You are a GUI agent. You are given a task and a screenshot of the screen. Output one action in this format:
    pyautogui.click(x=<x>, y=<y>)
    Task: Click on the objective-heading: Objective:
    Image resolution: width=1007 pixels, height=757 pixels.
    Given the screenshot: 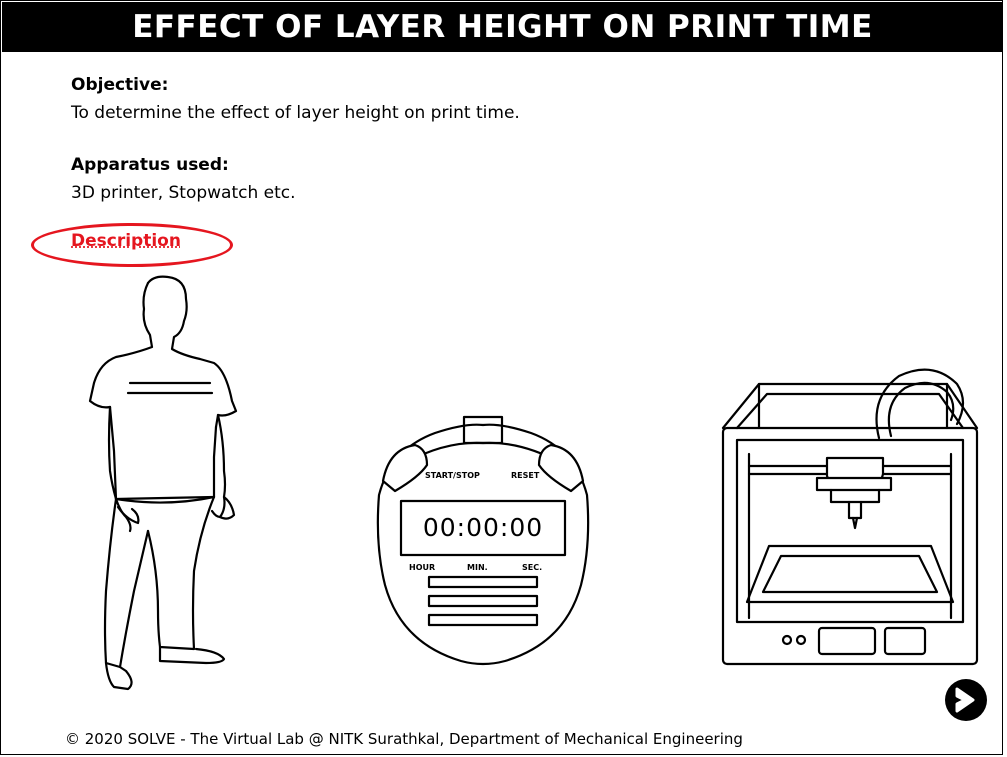 What is the action you would take?
    pyautogui.click(x=120, y=85)
    